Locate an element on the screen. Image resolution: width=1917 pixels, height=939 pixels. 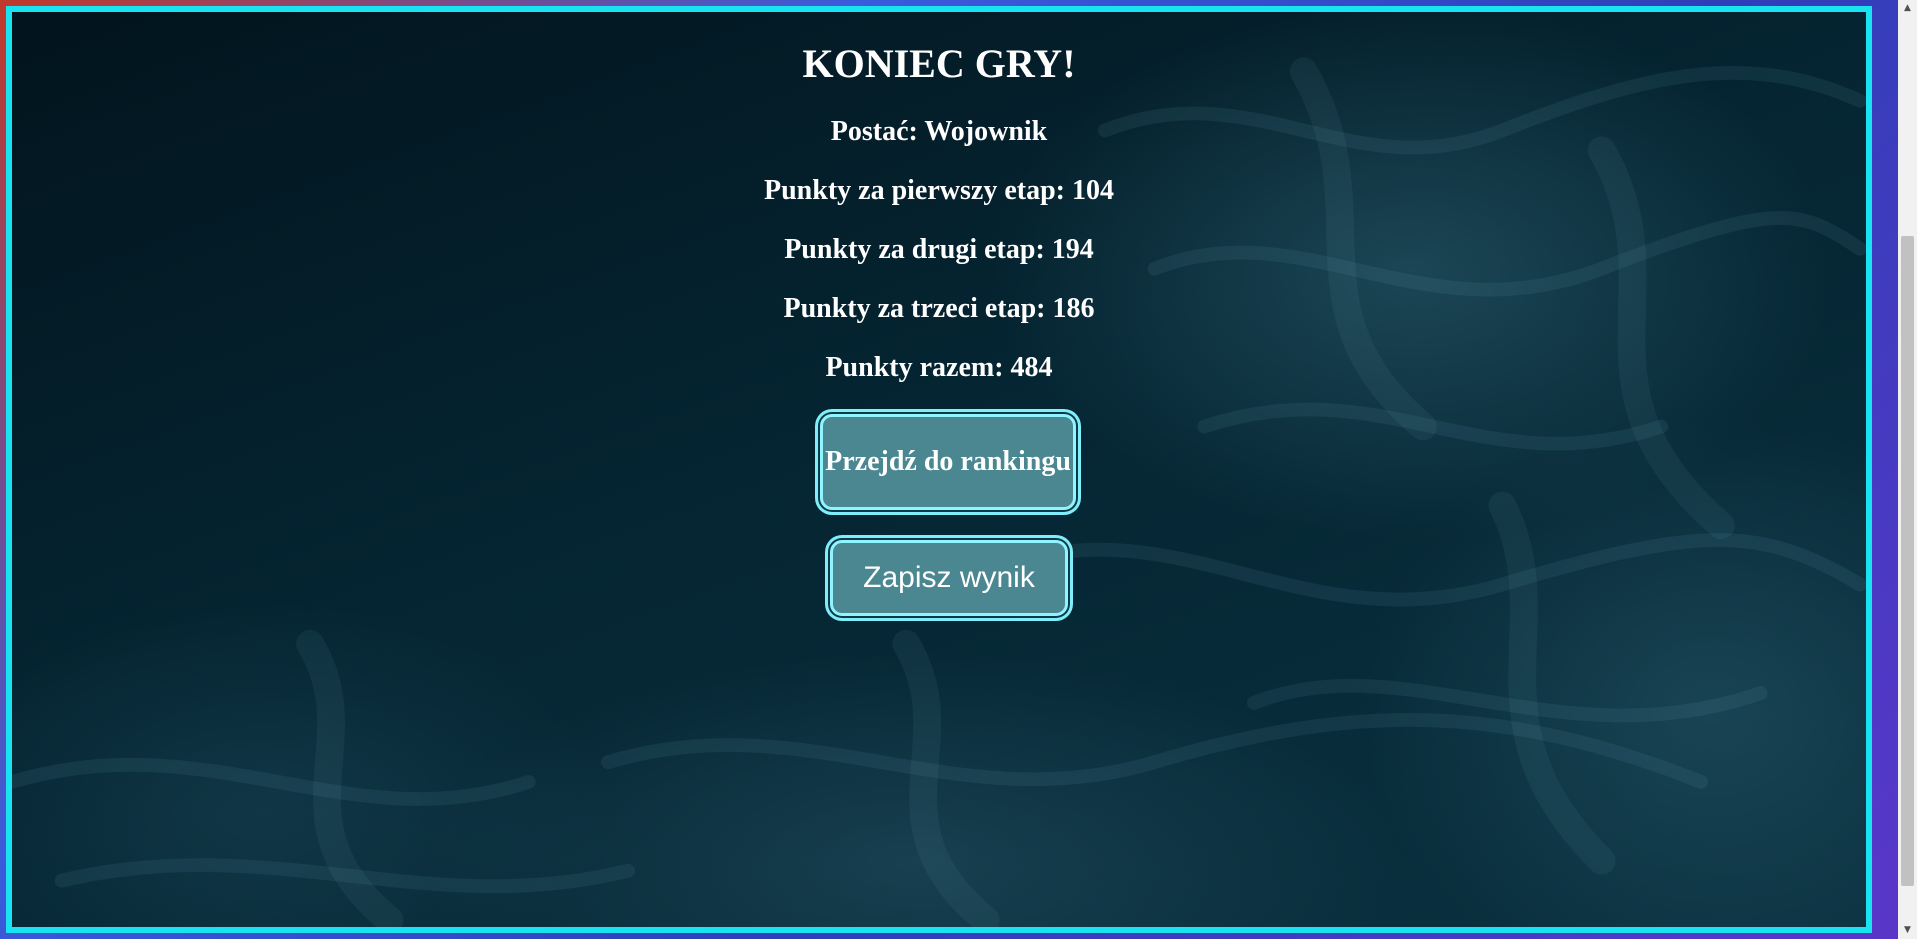
scroll-down-arrow-icon: ▼ is located at coordinates (1907, 930).